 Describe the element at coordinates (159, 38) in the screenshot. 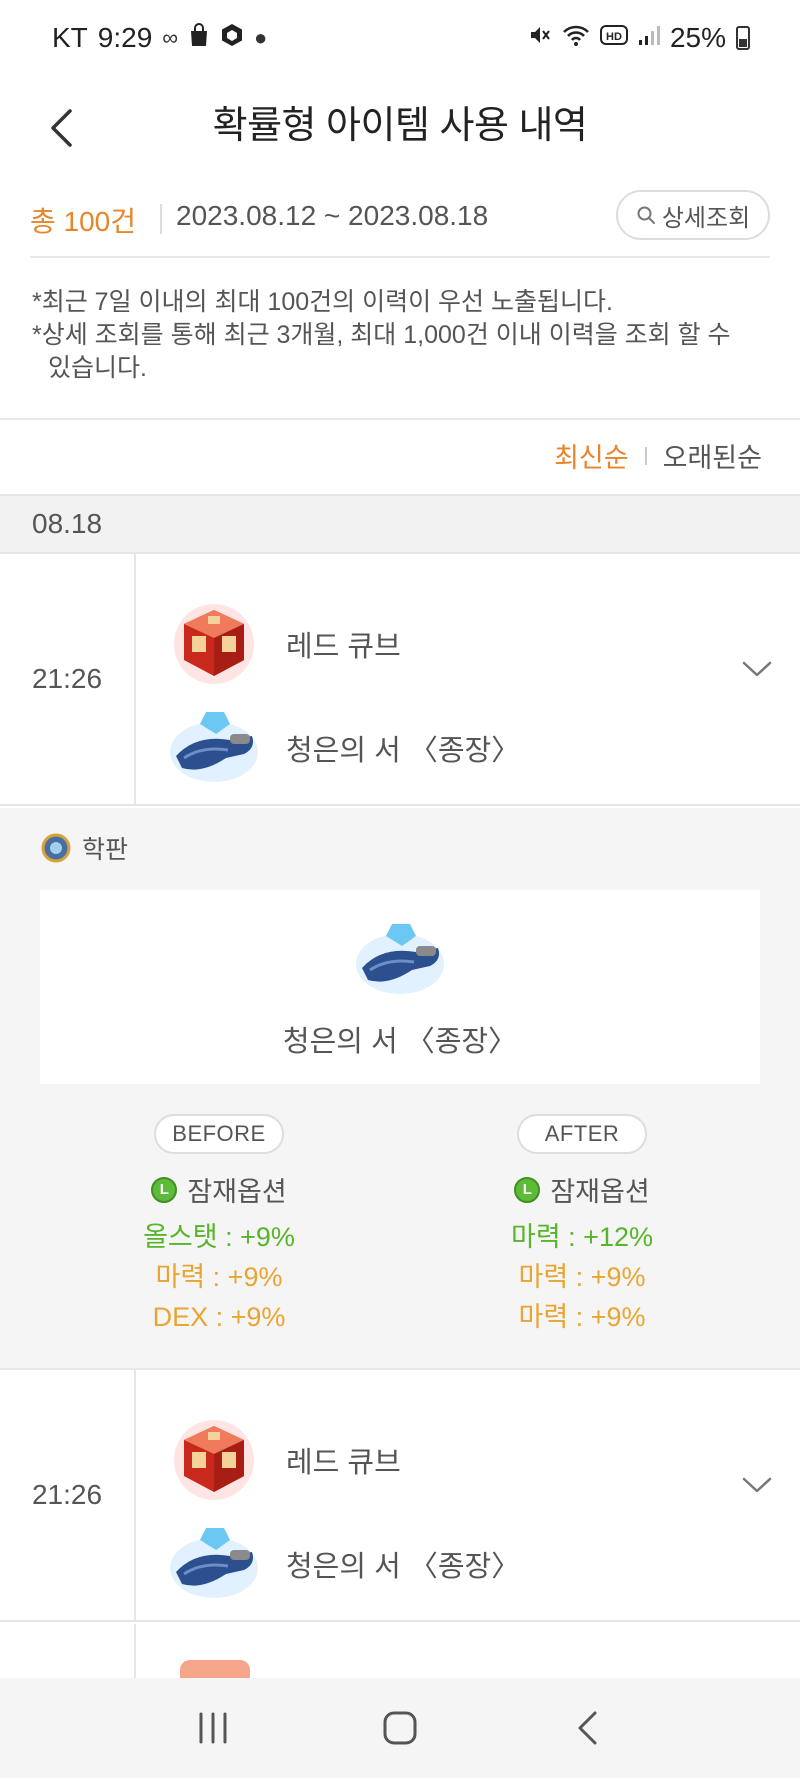

I see `status-left: KT 9:29 ∞ ●` at that location.